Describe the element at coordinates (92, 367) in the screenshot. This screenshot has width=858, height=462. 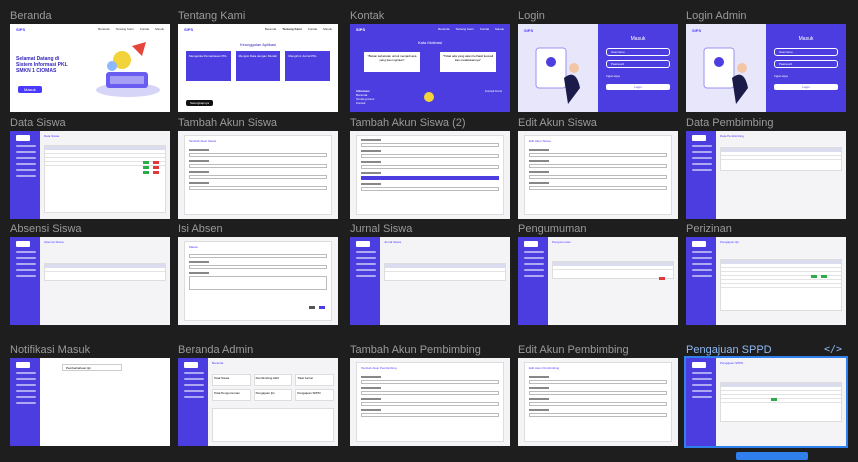
I see `notification-toast: Pemberitahuan Ijin` at that location.